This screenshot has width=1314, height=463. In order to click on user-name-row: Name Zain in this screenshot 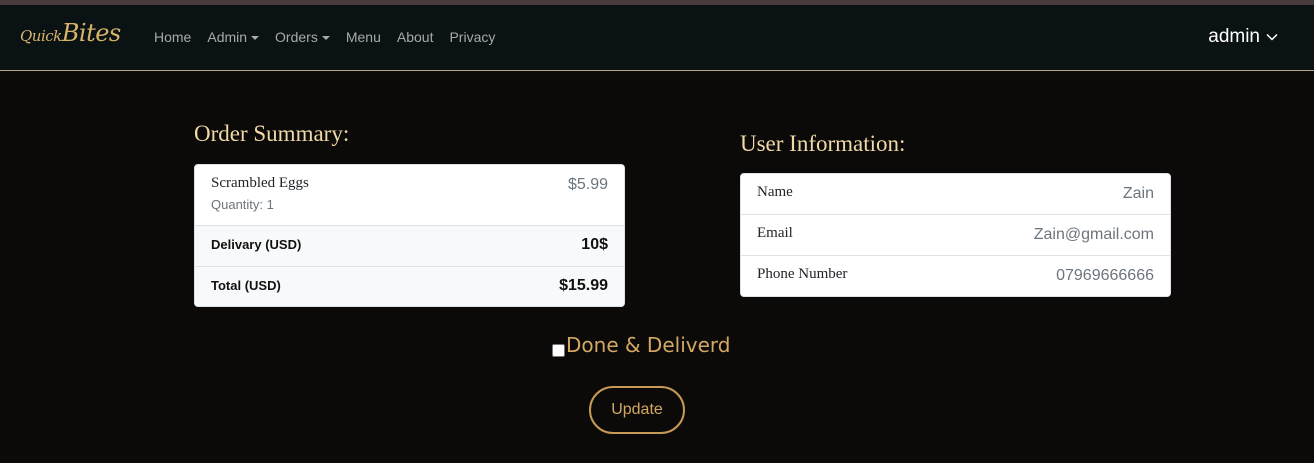, I will do `click(955, 194)`.